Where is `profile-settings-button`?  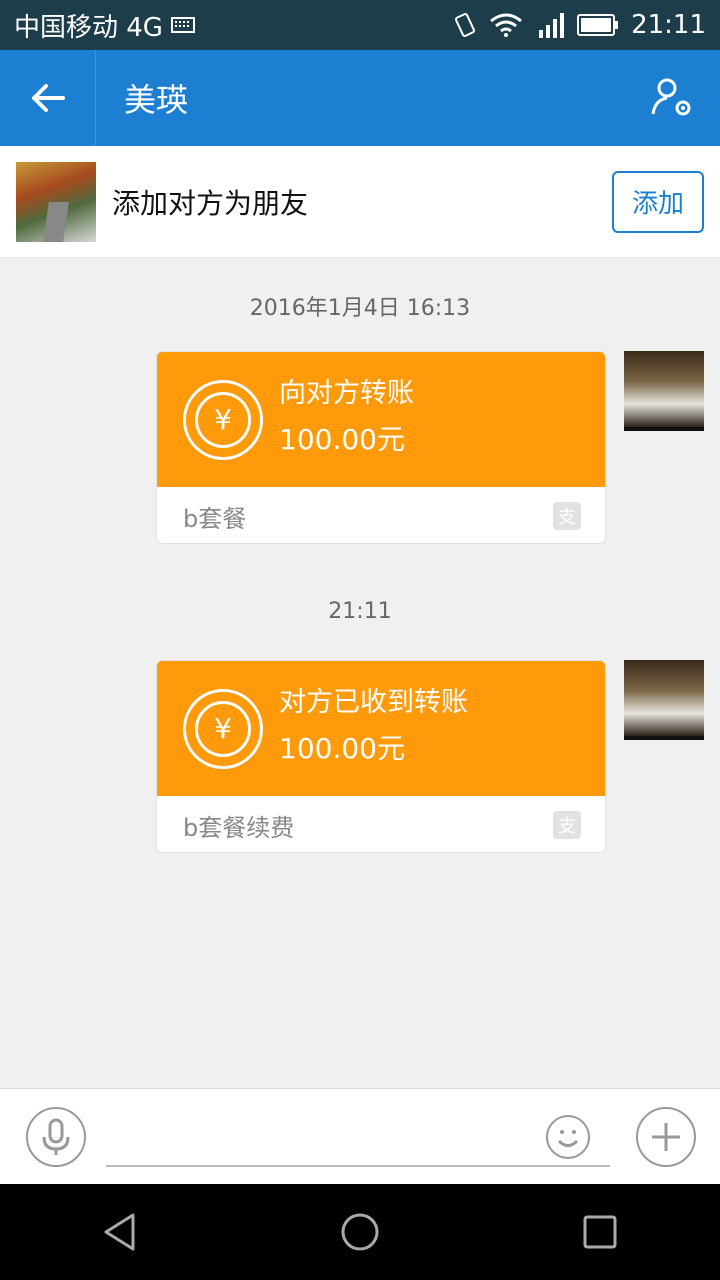
profile-settings-button is located at coordinates (672, 98).